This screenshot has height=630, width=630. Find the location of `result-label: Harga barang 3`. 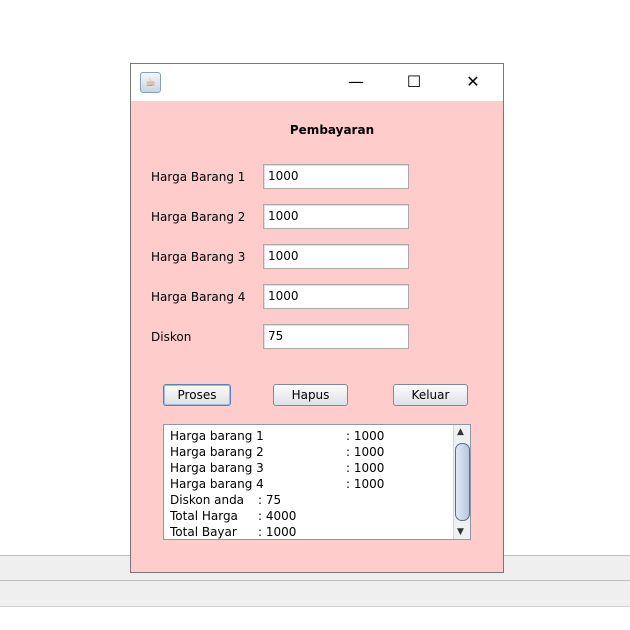

result-label: Harga barang 3 is located at coordinates (217, 468).